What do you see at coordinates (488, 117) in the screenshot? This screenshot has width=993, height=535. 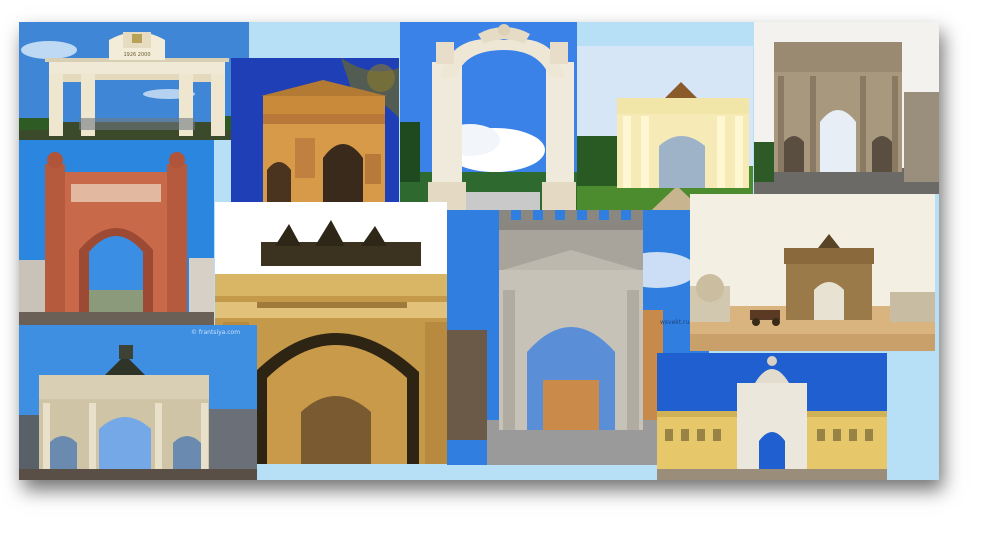 I see `photo-ornate-white-arch` at bounding box center [488, 117].